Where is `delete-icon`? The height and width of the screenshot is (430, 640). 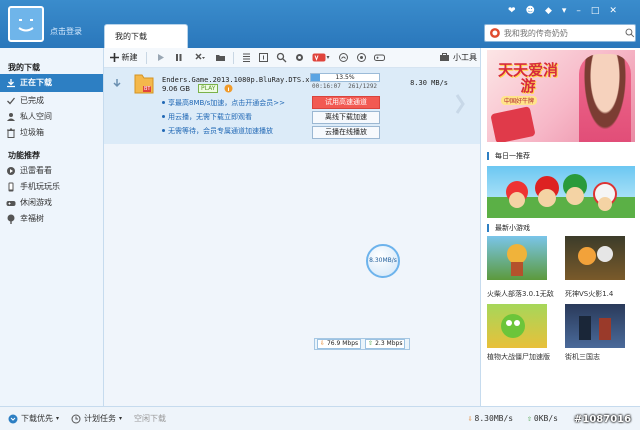 delete-icon is located at coordinates (199, 56).